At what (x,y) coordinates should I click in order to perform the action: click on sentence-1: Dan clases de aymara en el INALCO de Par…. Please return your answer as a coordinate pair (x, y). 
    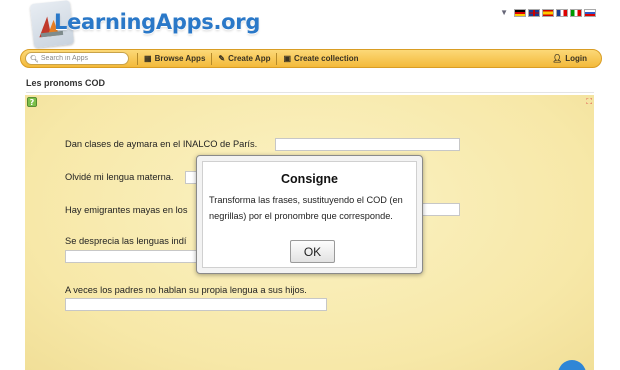
    Looking at the image, I should click on (161, 144).